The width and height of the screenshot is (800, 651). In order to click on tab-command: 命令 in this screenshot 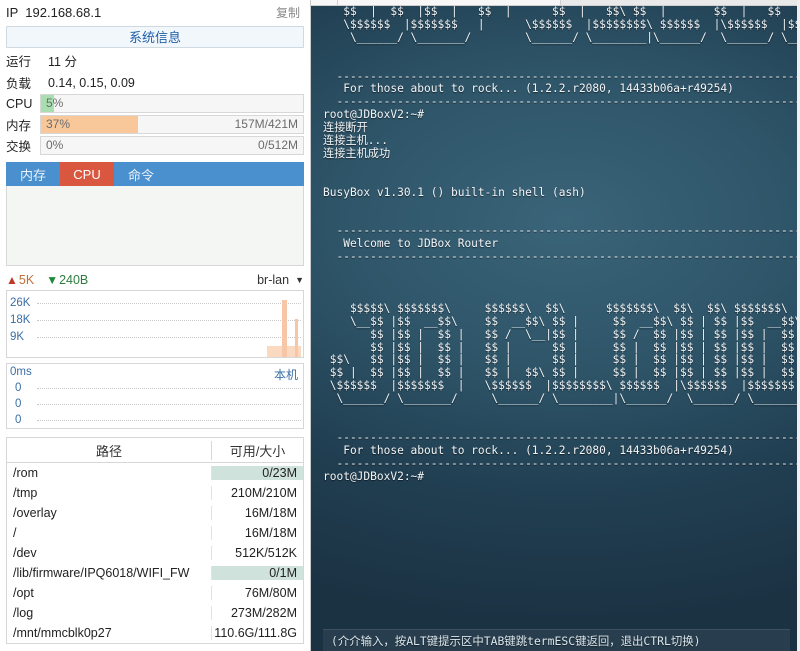, I will do `click(141, 174)`.